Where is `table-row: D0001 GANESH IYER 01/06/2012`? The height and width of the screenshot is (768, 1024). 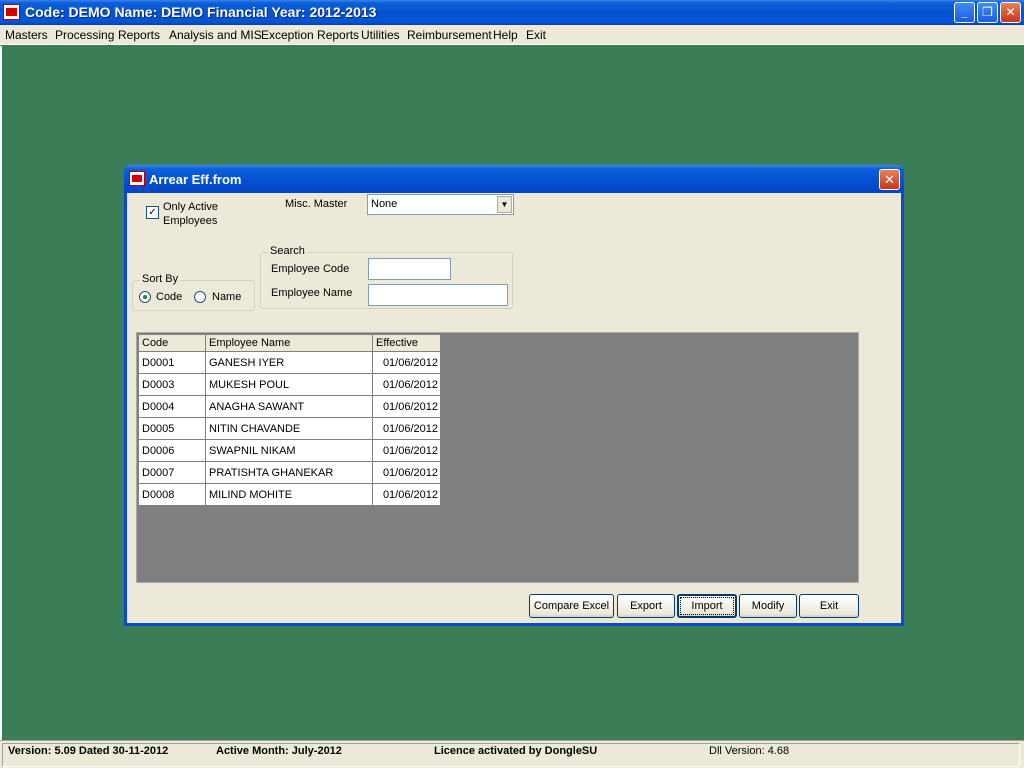 table-row: D0001 GANESH IYER 01/06/2012 is located at coordinates (289, 362).